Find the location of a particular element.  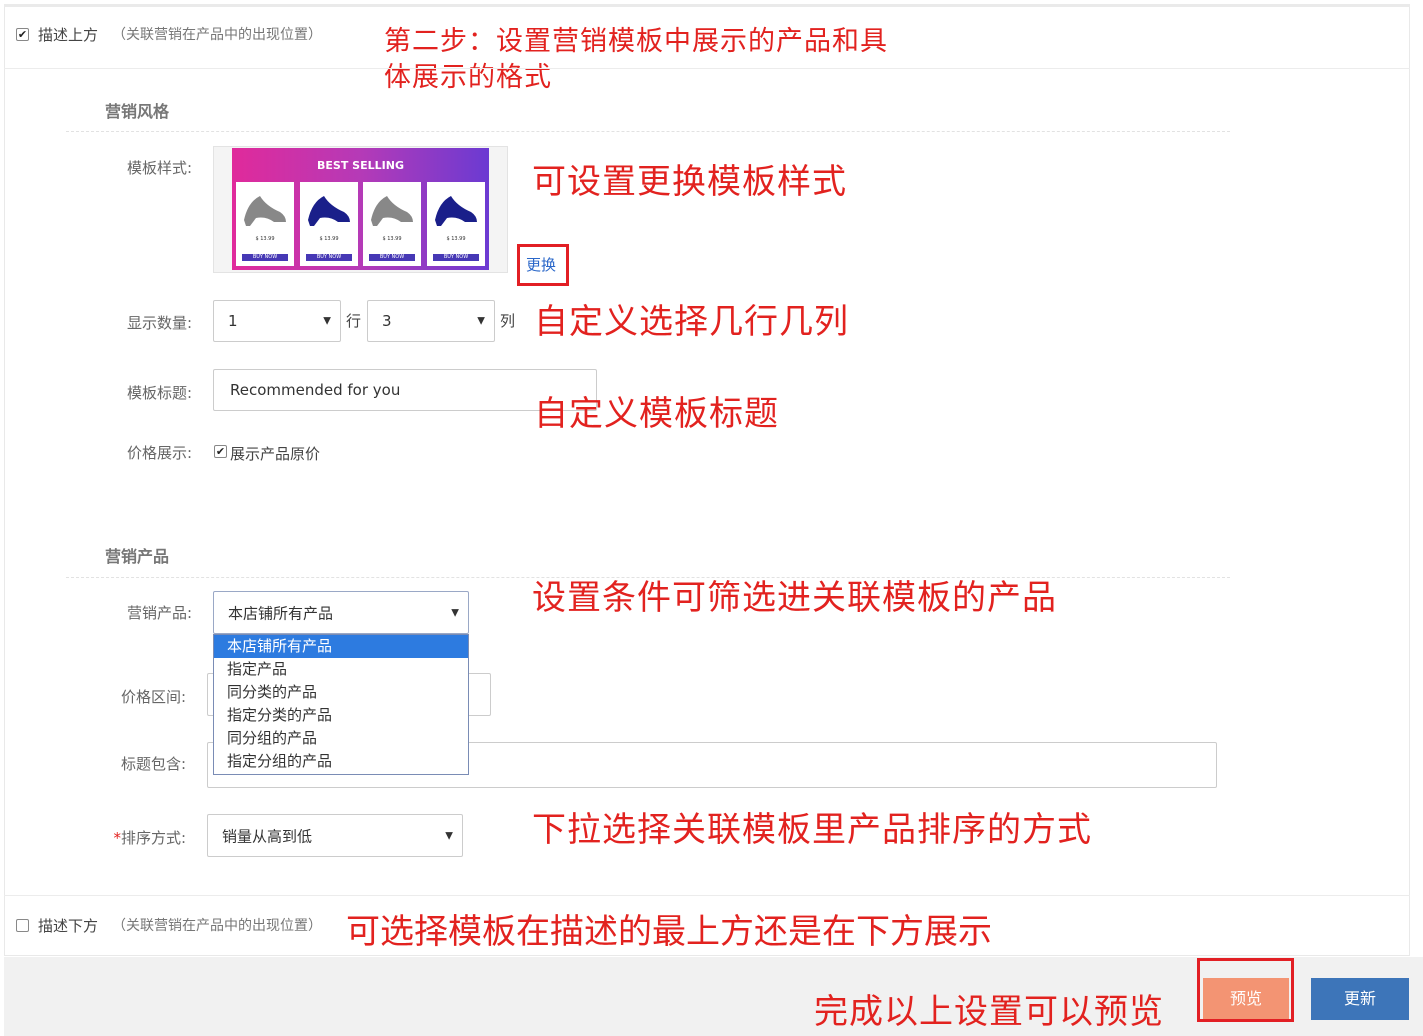

dropdown-option: 同分组的产品 is located at coordinates (341, 738).